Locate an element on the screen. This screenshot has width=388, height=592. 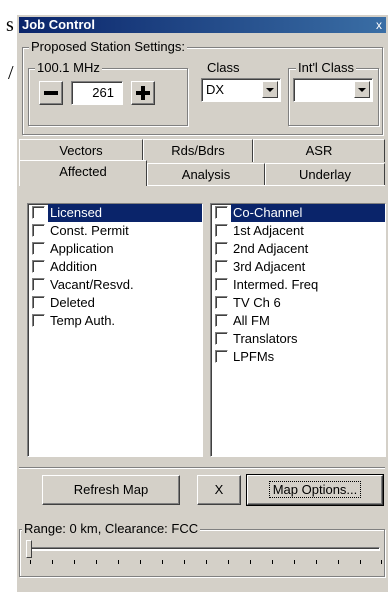
intl-class-dropdown is located at coordinates (333, 90).